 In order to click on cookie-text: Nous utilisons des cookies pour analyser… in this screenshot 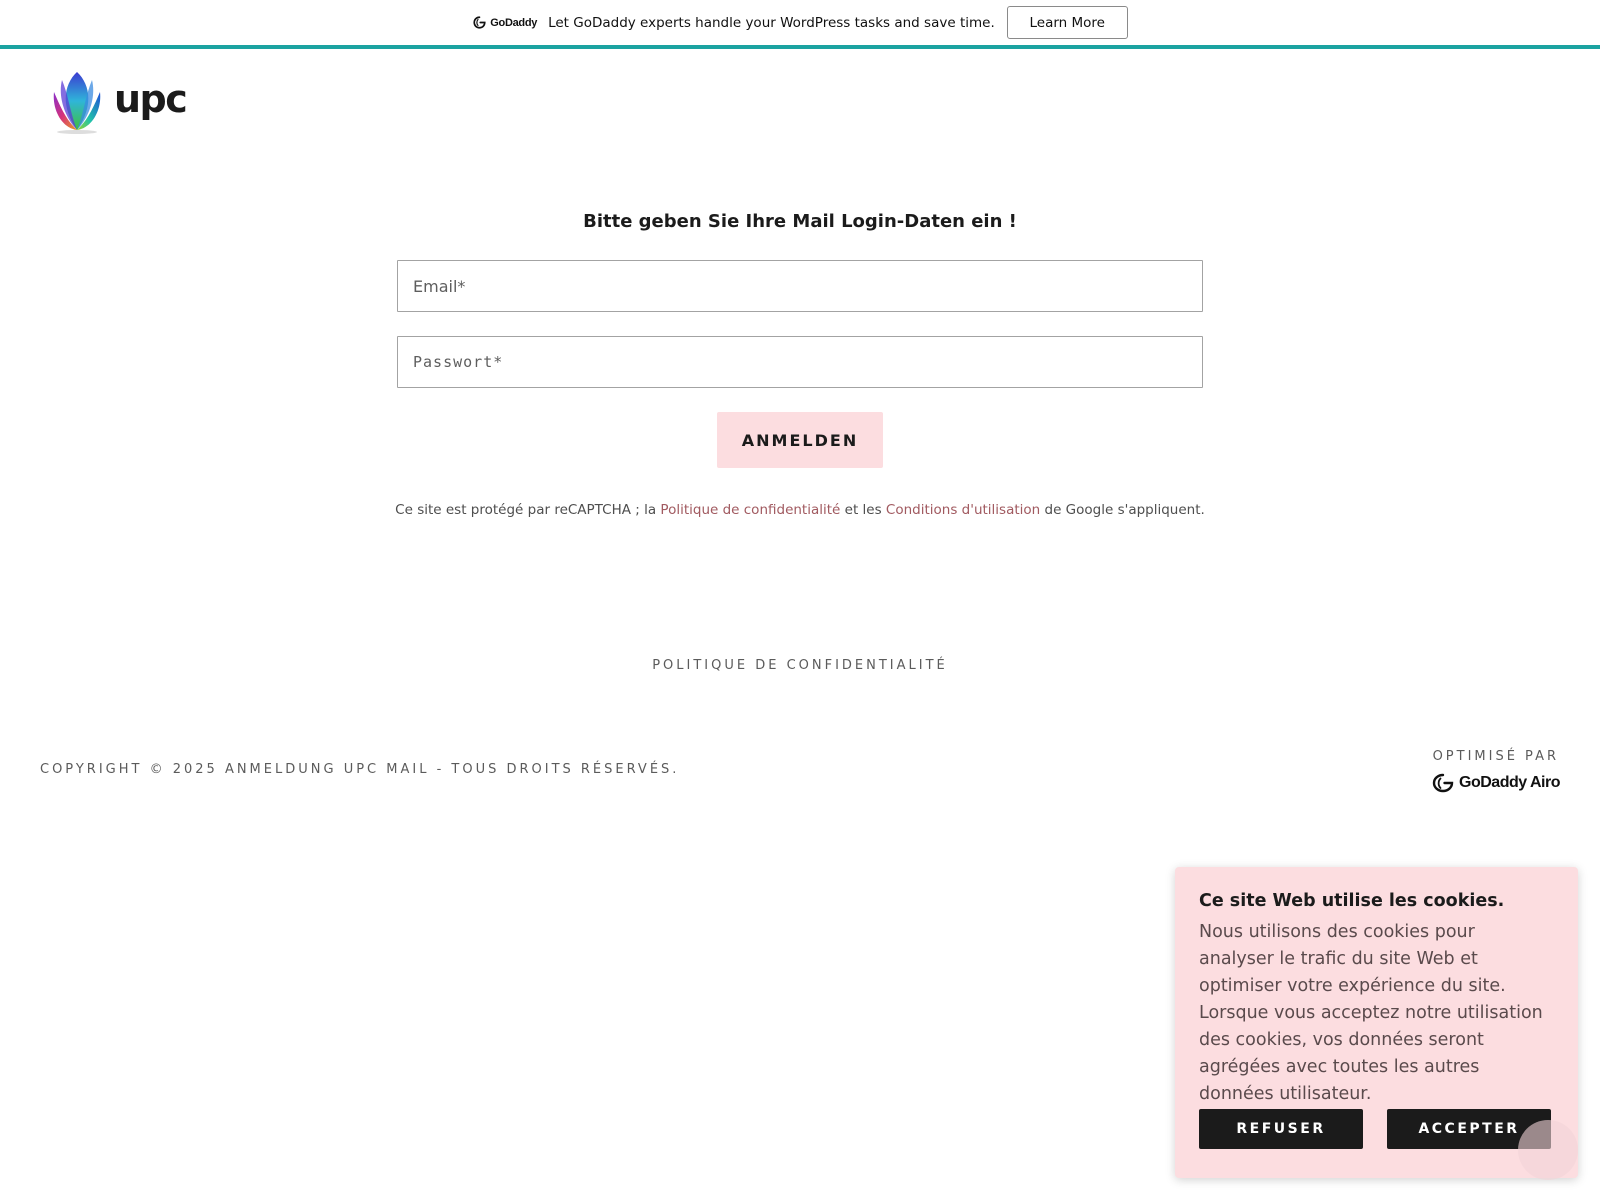, I will do `click(1371, 1013)`.